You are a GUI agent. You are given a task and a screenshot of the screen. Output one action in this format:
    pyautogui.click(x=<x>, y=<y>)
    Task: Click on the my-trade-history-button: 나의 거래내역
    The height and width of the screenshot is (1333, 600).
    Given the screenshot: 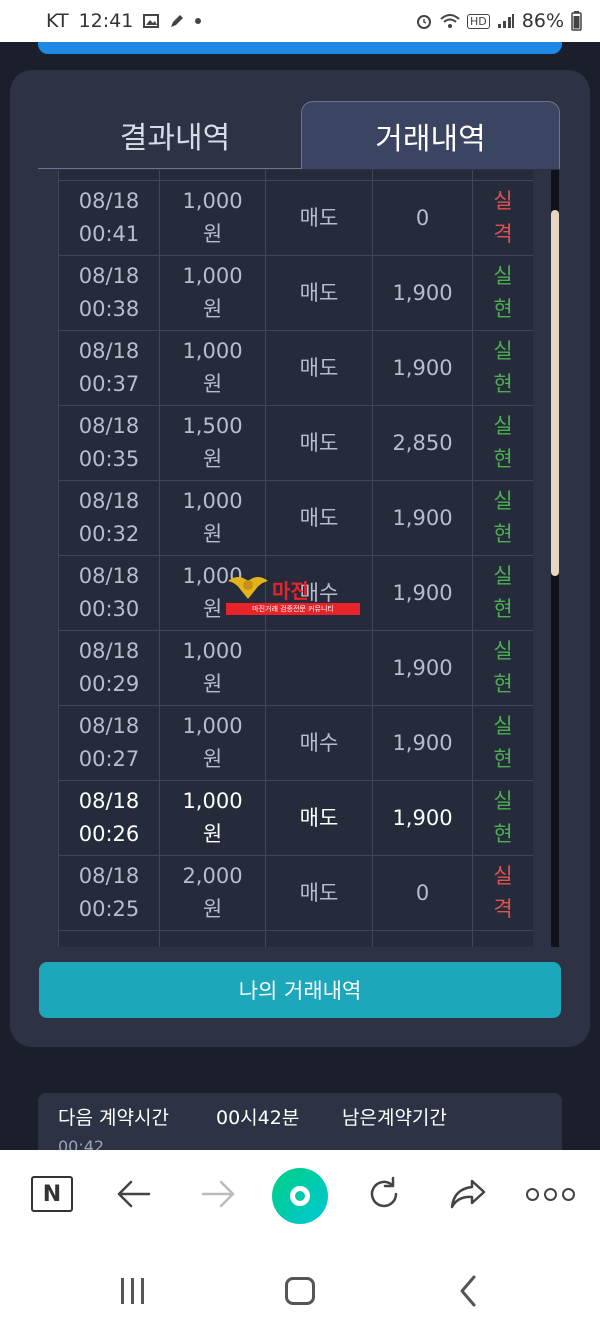 What is the action you would take?
    pyautogui.click(x=300, y=990)
    